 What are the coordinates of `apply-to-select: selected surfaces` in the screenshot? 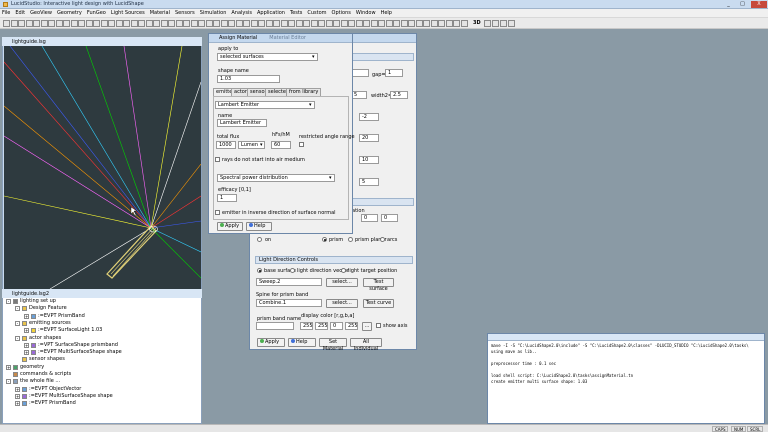 It's located at (267, 57).